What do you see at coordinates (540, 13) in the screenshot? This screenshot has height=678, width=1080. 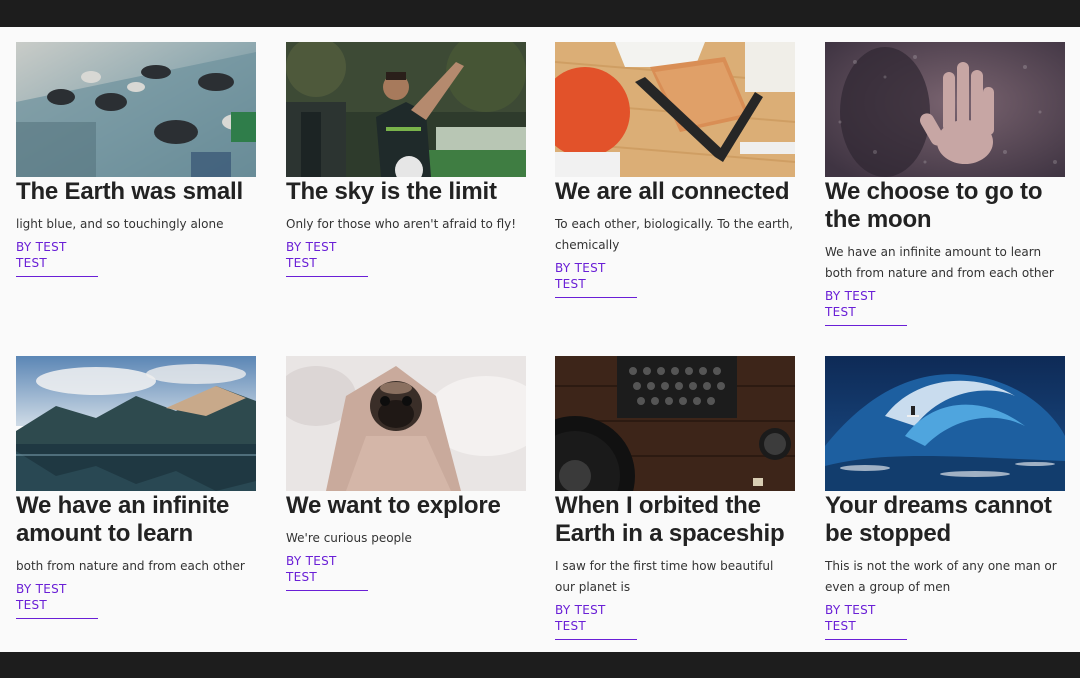 I see `top-bar` at bounding box center [540, 13].